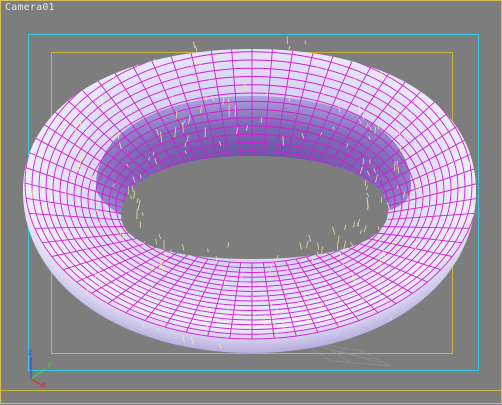  I want to click on axis-gizmo: z y x, so click(40, 368).